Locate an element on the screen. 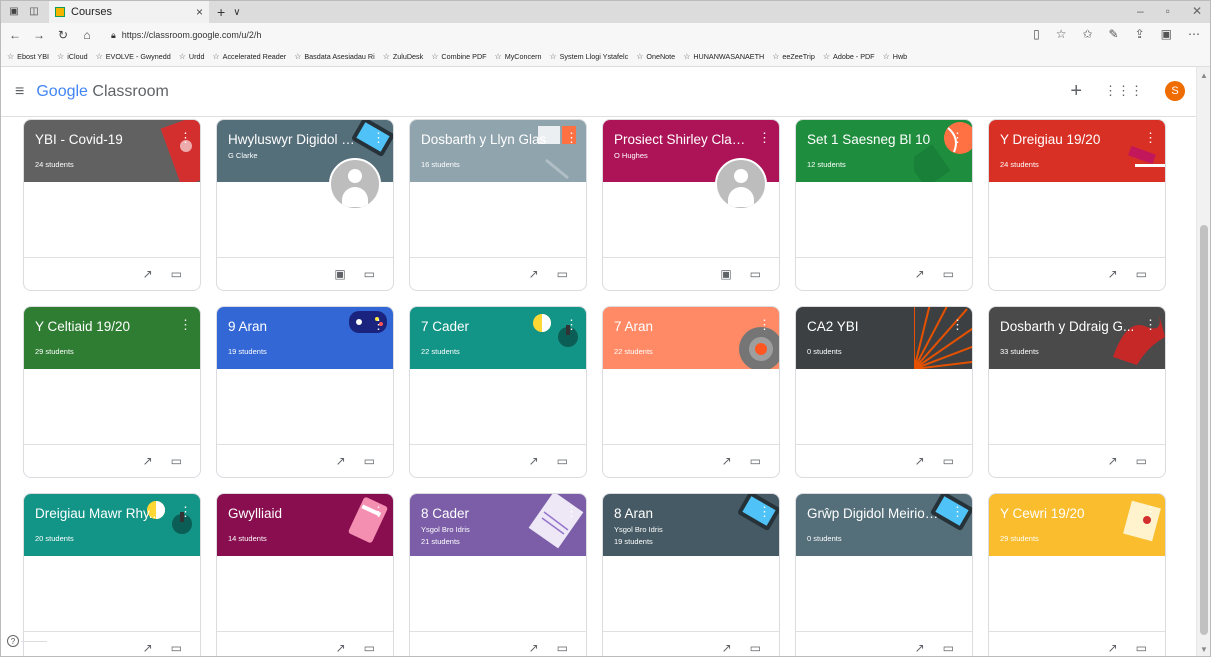  help-icon: ? is located at coordinates (13, 641).